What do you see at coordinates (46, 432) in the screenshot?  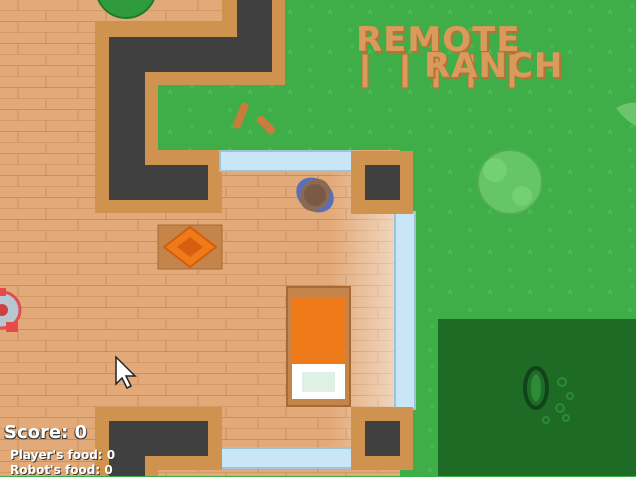 I see `score-label: Score: 0` at bounding box center [46, 432].